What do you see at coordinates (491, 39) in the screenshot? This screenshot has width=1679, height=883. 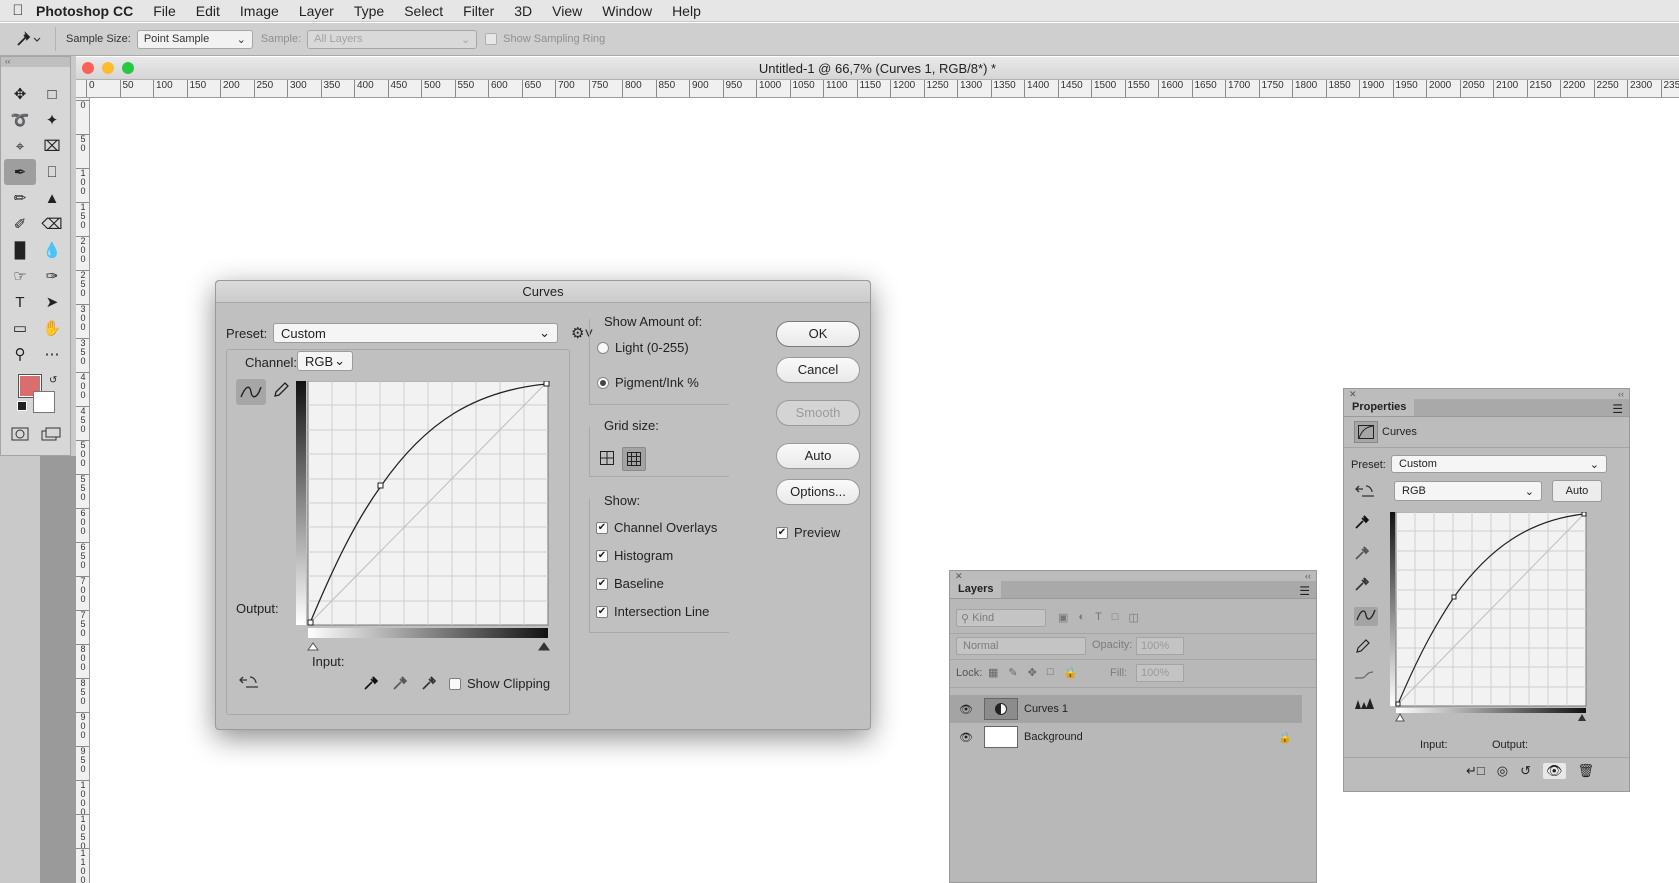 I see `sampling-ring-checkbox` at bounding box center [491, 39].